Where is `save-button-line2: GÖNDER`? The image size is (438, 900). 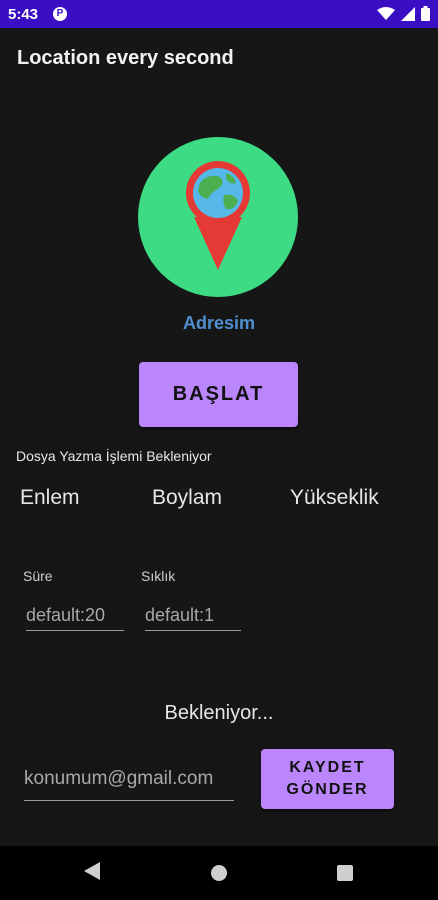 save-button-line2: GÖNDER is located at coordinates (327, 789).